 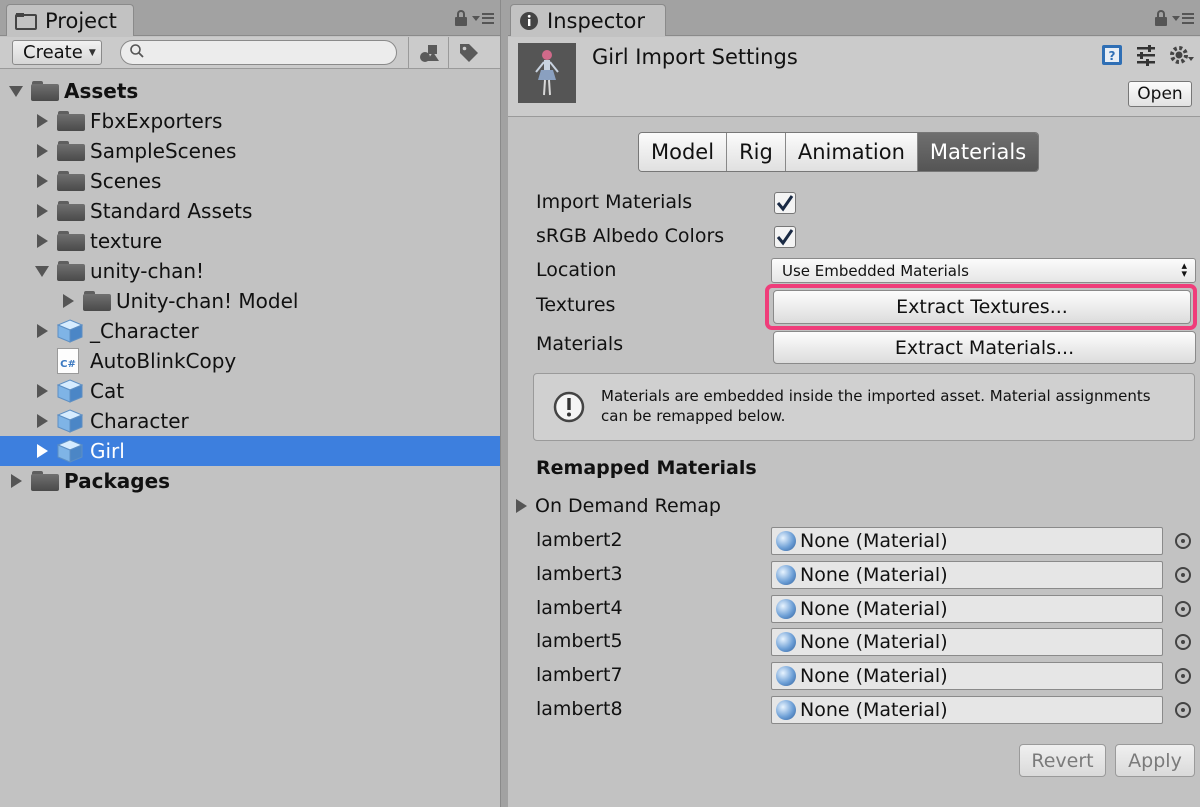 I want to click on preset-sliders-icon, so click(x=1146, y=57).